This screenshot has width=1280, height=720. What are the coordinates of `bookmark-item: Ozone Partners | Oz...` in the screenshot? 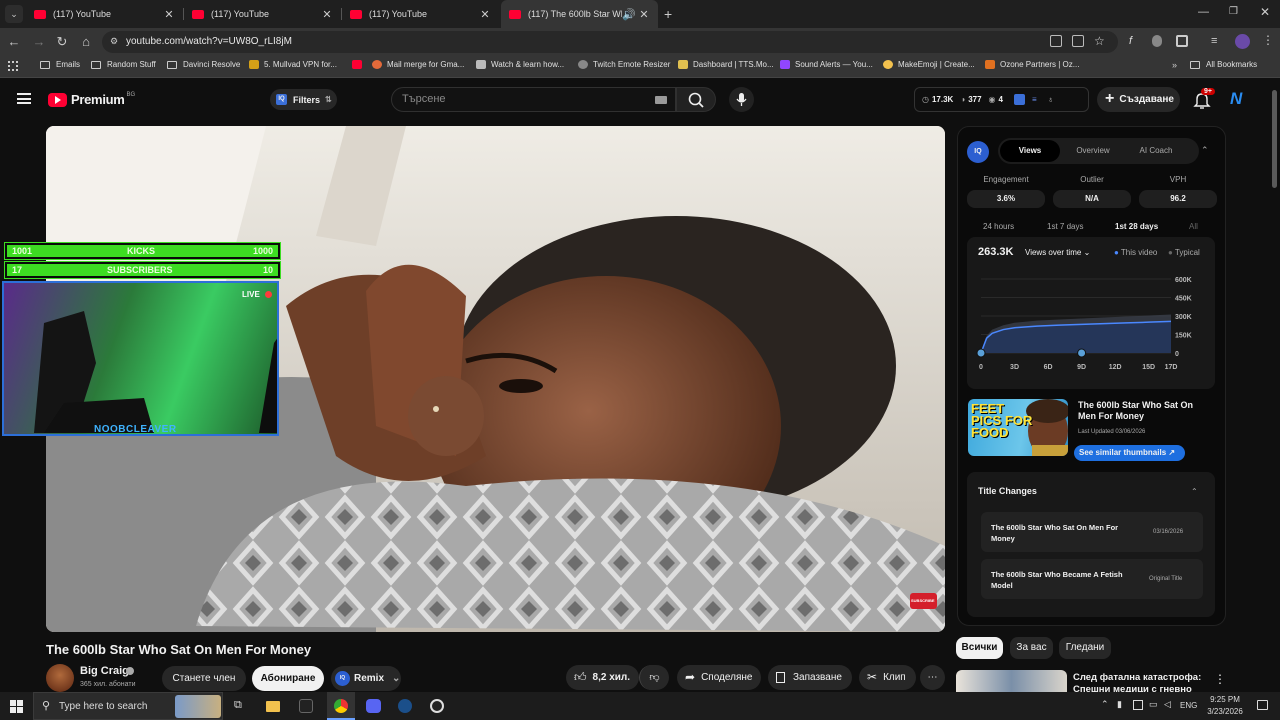 It's located at (1032, 64).